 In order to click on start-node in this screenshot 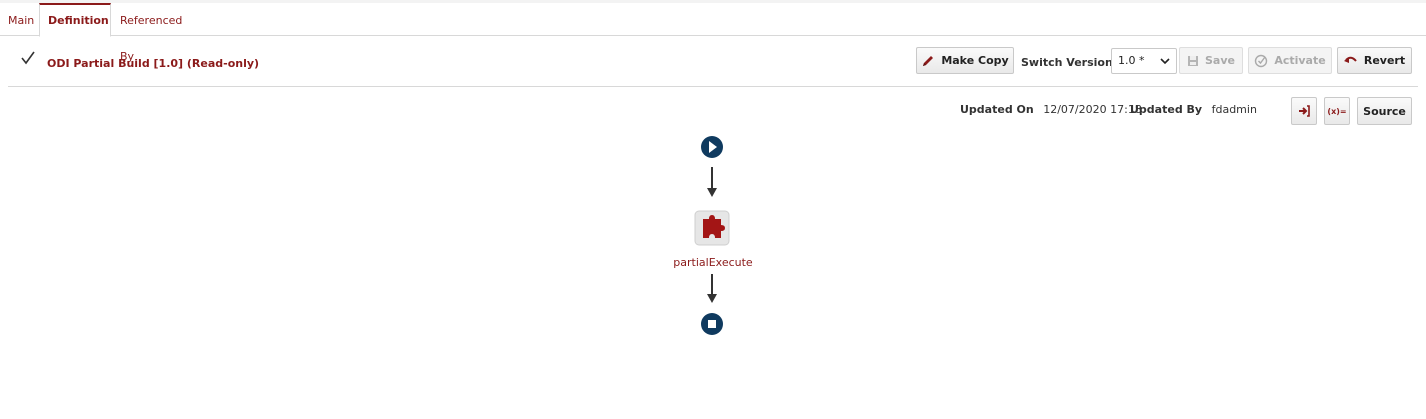, I will do `click(712, 147)`.